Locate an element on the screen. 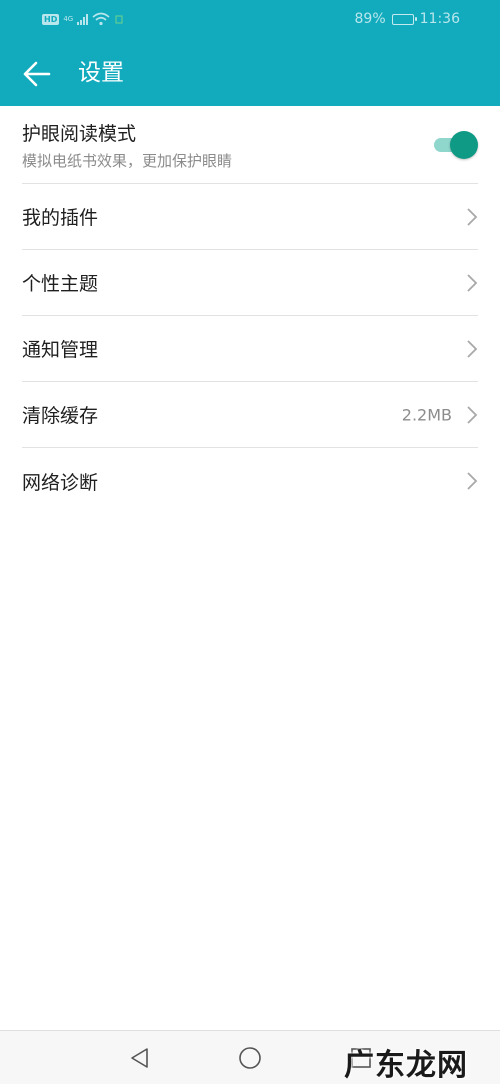  page-title: 设置 is located at coordinates (101, 73).